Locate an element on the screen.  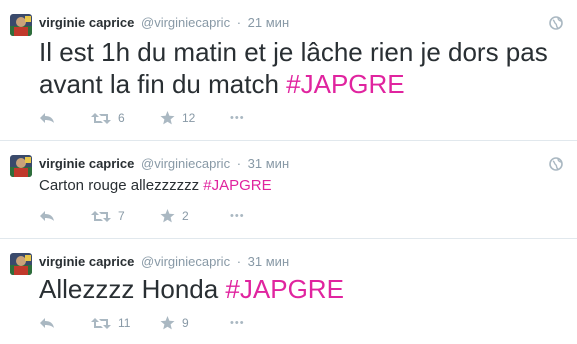
tweet-actions: 6 12 ••• is located at coordinates (142, 118).